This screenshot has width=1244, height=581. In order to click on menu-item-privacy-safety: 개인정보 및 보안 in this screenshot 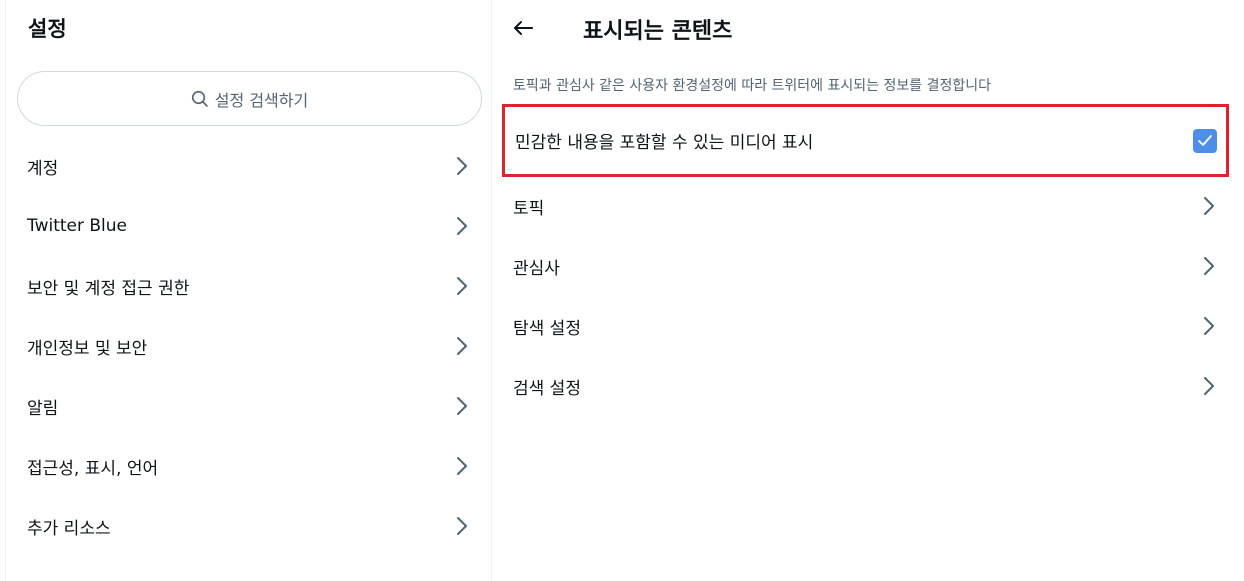, I will do `click(249, 346)`.